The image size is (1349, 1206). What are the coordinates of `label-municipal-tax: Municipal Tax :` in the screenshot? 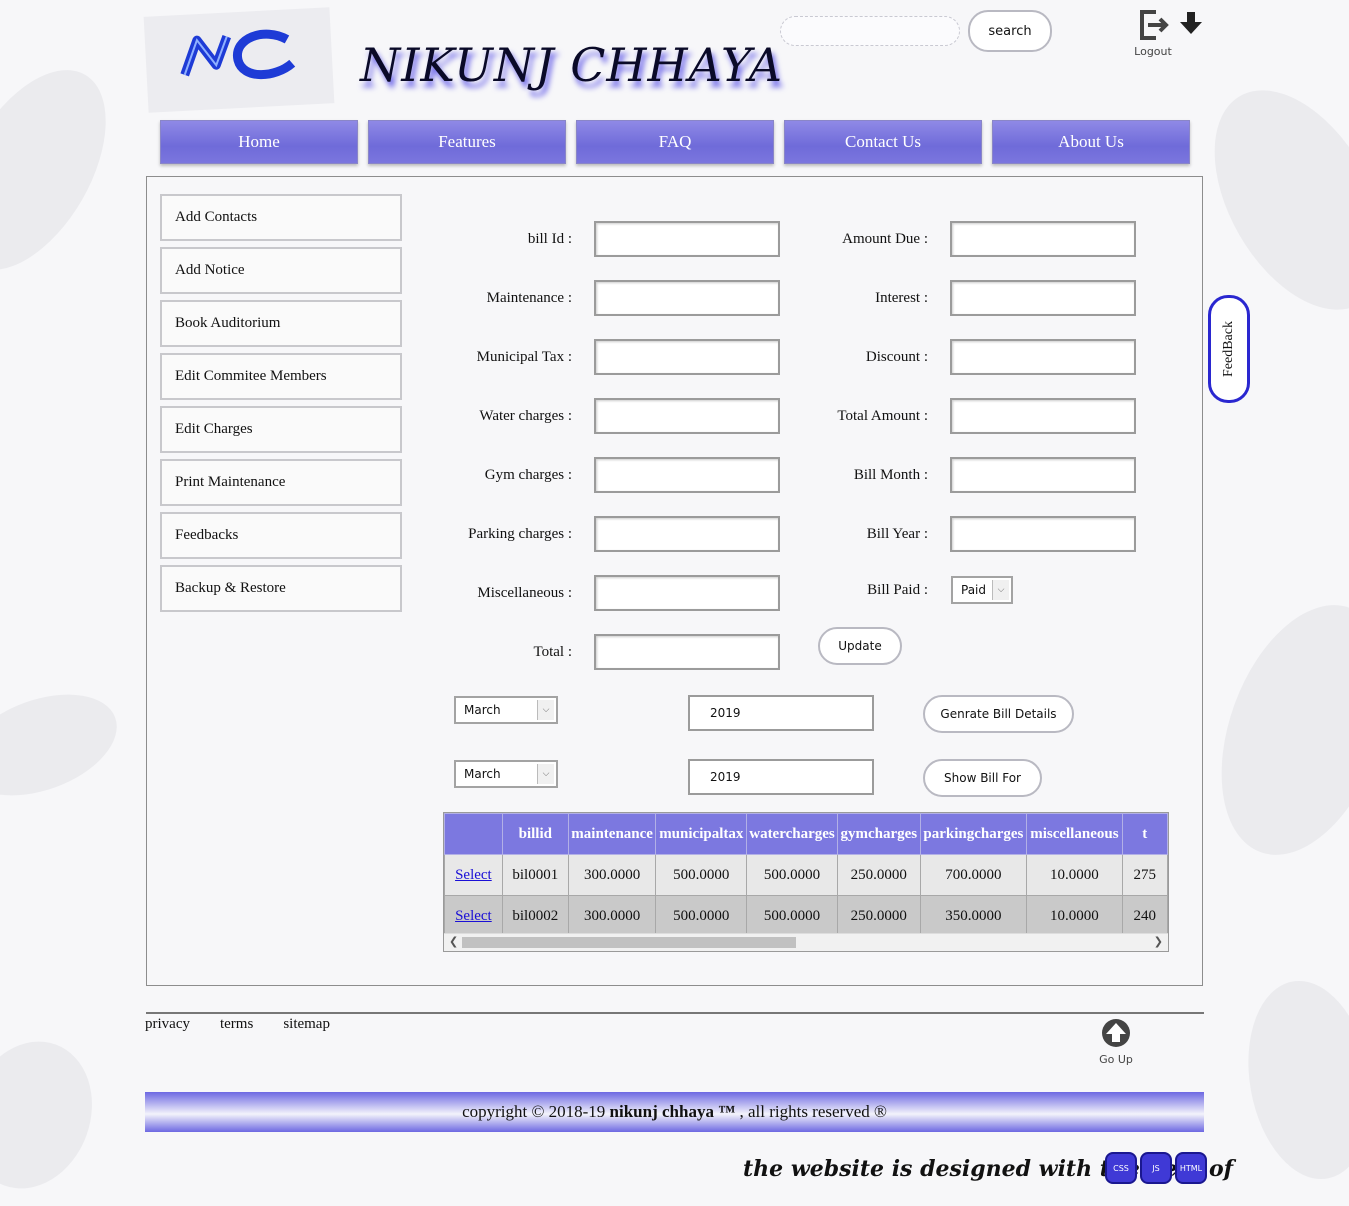 It's located at (524, 356).